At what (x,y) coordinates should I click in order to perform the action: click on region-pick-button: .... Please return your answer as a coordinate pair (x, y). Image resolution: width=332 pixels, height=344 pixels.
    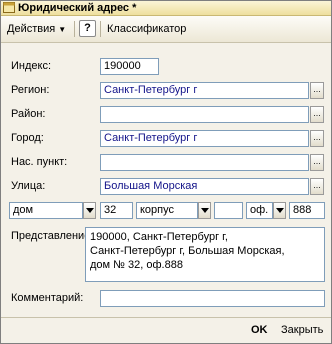
    Looking at the image, I should click on (317, 90).